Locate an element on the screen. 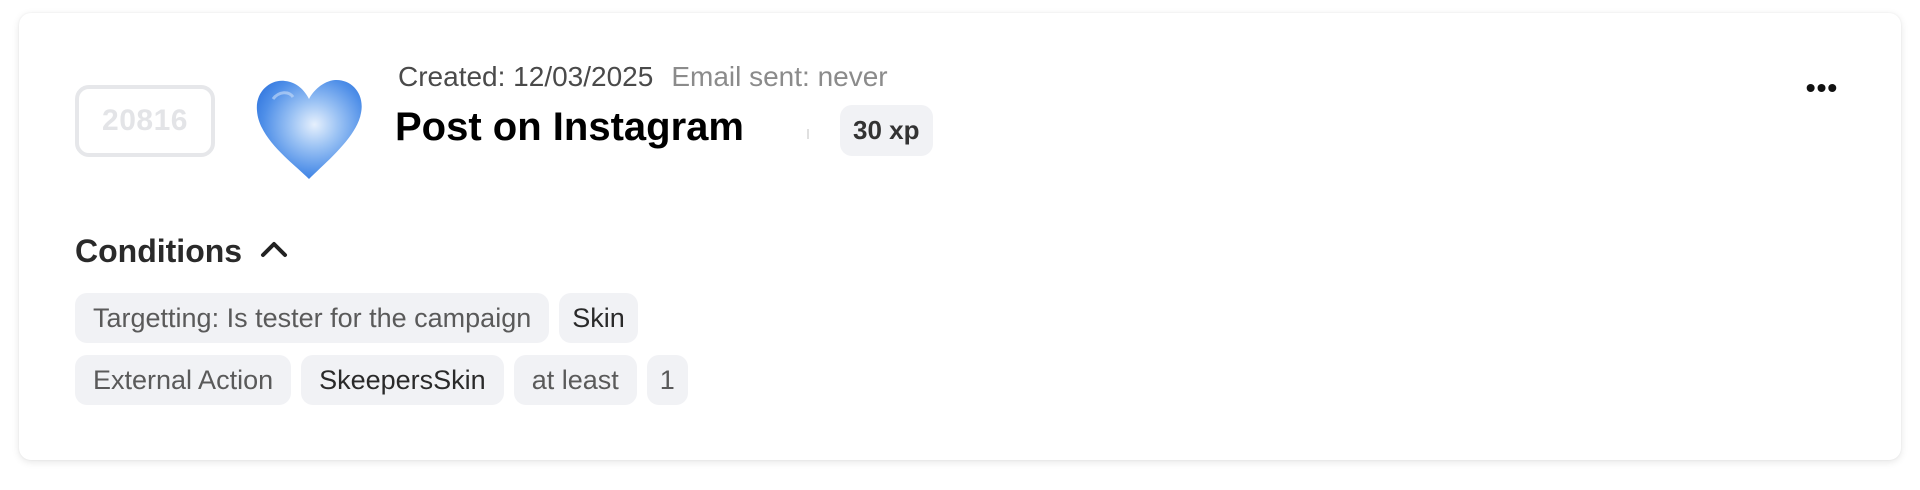 This screenshot has width=1920, height=490. conditions-title: Conditions is located at coordinates (159, 251).